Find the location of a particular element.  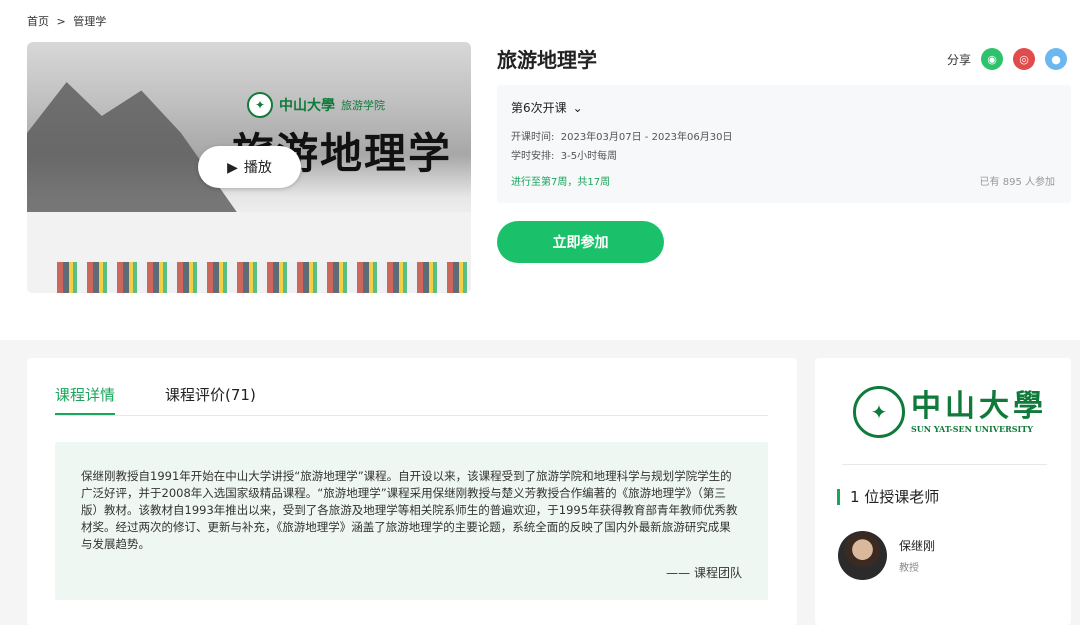

course-schedule: 学时安排: 3-5小时每周 is located at coordinates (564, 156).